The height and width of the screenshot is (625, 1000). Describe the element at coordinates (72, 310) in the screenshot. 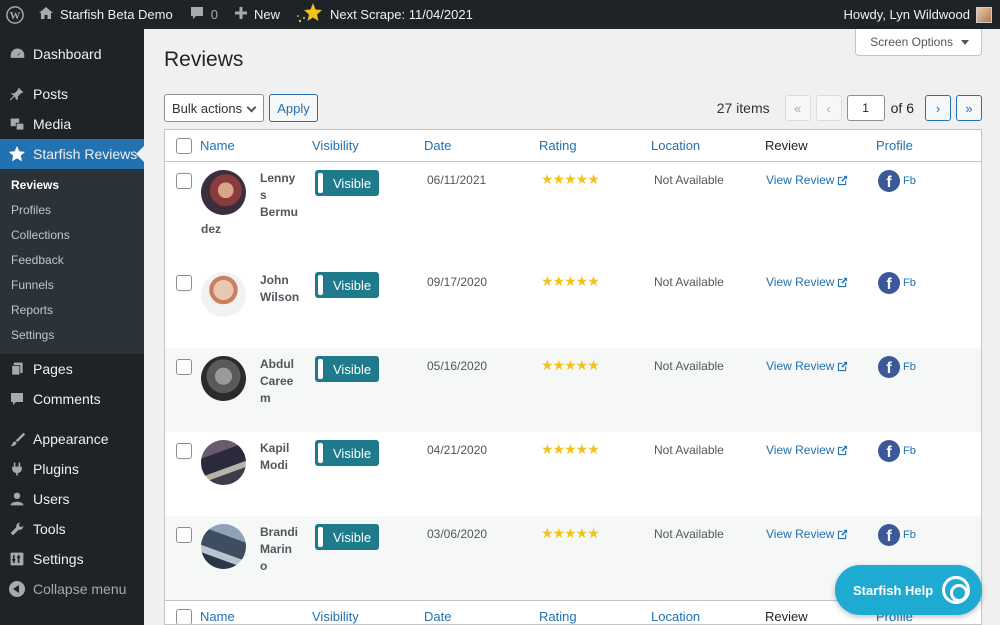

I see `submenu-reports: Reports` at that location.